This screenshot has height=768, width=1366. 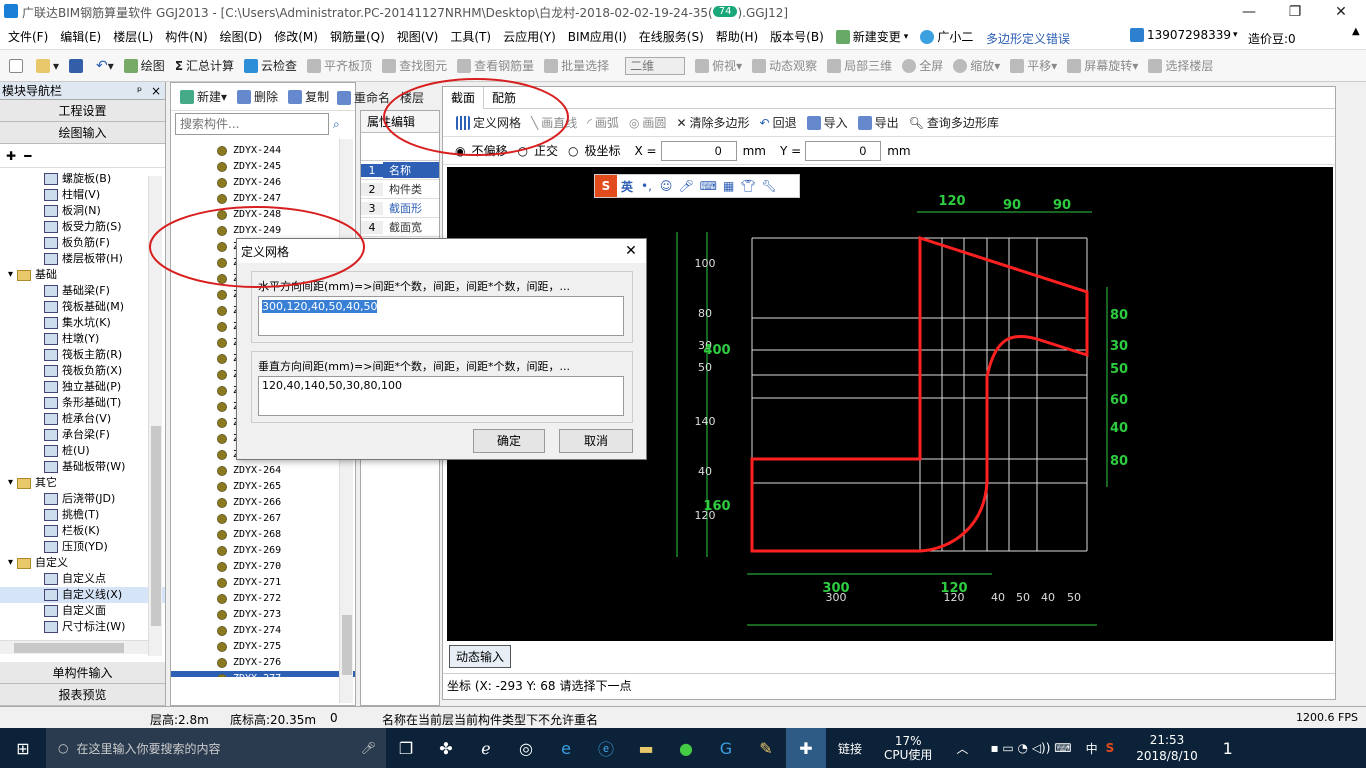 What do you see at coordinates (538, 150) in the screenshot?
I see `option-ortho: ○ 正交` at bounding box center [538, 150].